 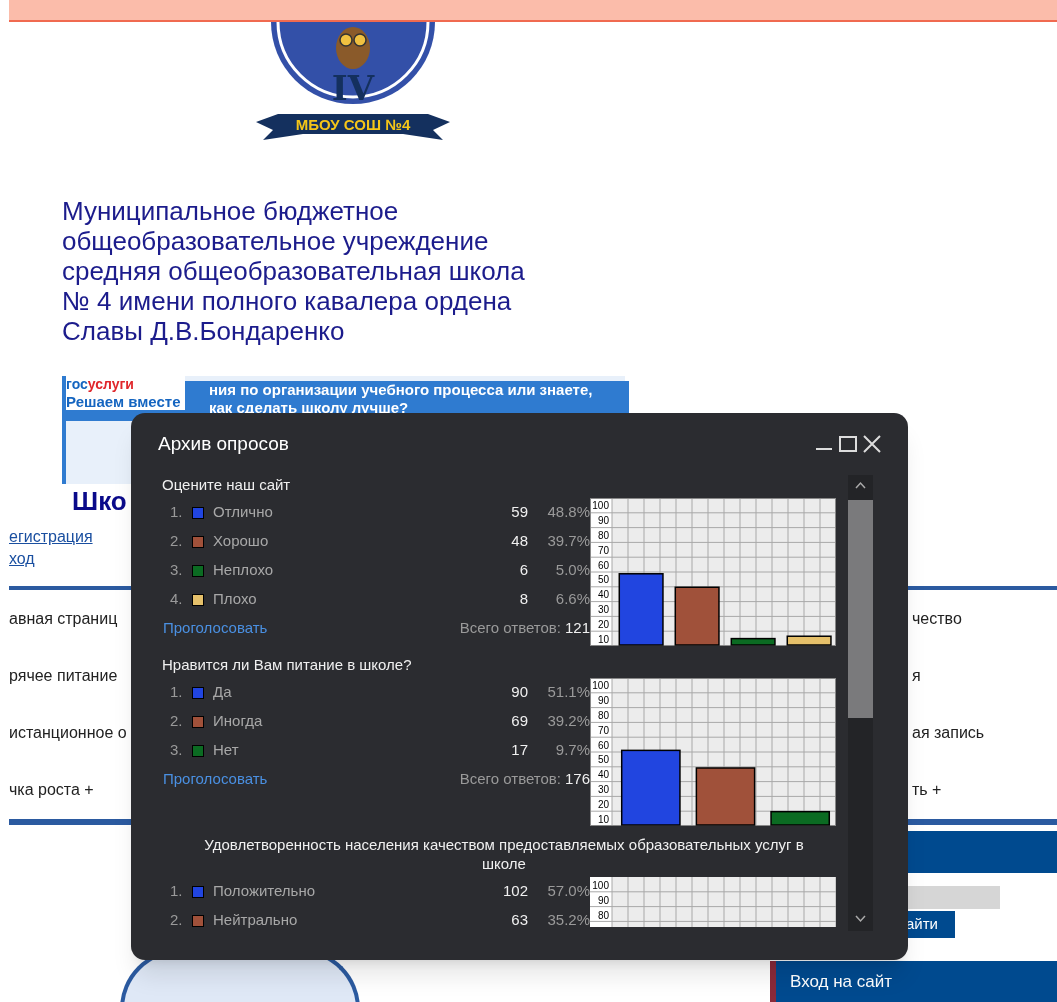 What do you see at coordinates (519, 721) in the screenshot?
I see `vote-count: 69` at bounding box center [519, 721].